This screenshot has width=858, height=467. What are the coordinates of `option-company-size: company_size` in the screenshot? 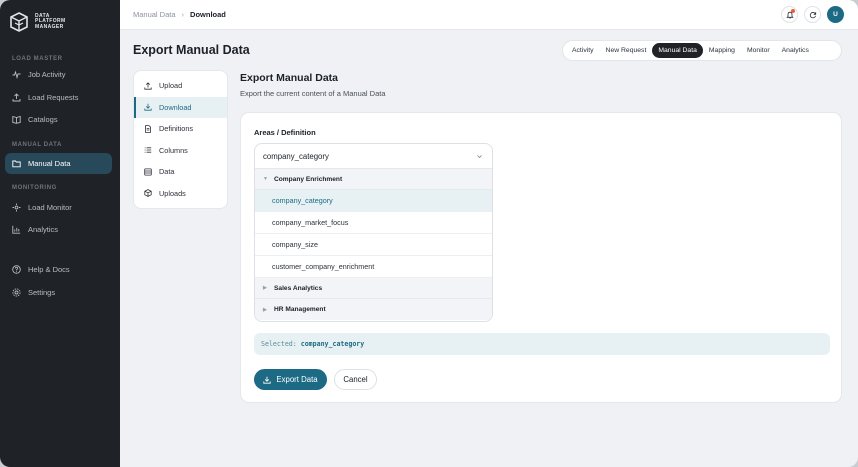 It's located at (373, 245).